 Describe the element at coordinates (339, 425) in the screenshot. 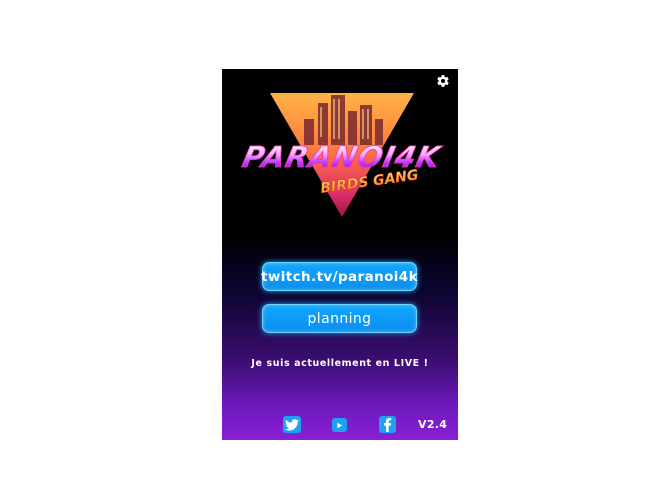

I see `youtube-icon` at that location.